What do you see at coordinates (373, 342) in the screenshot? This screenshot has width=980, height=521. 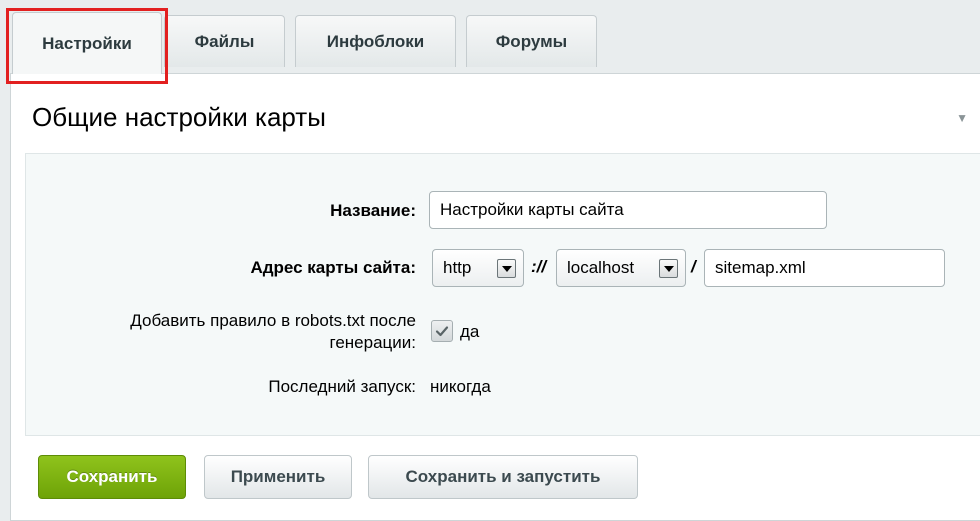 I see `robots-label-line2: генерации:` at bounding box center [373, 342].